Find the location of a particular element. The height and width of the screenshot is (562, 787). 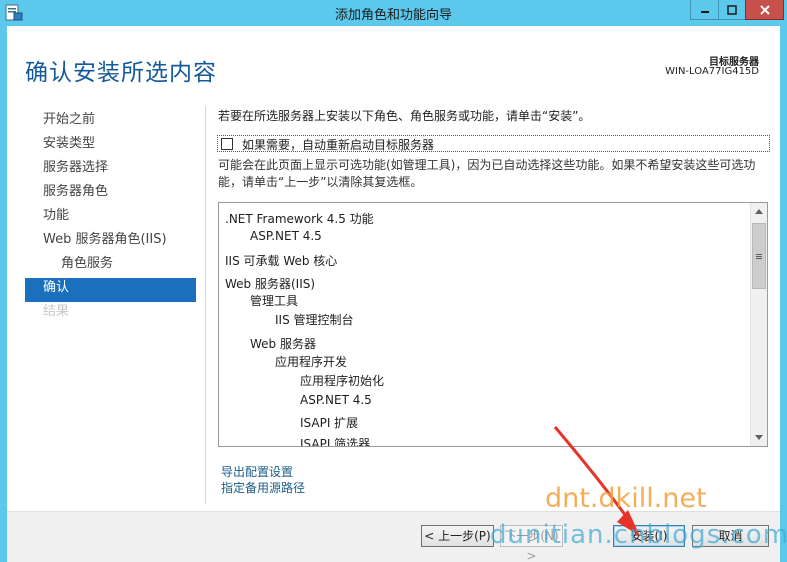

list-item: .NET Framework 4.5 功能 is located at coordinates (299, 219).